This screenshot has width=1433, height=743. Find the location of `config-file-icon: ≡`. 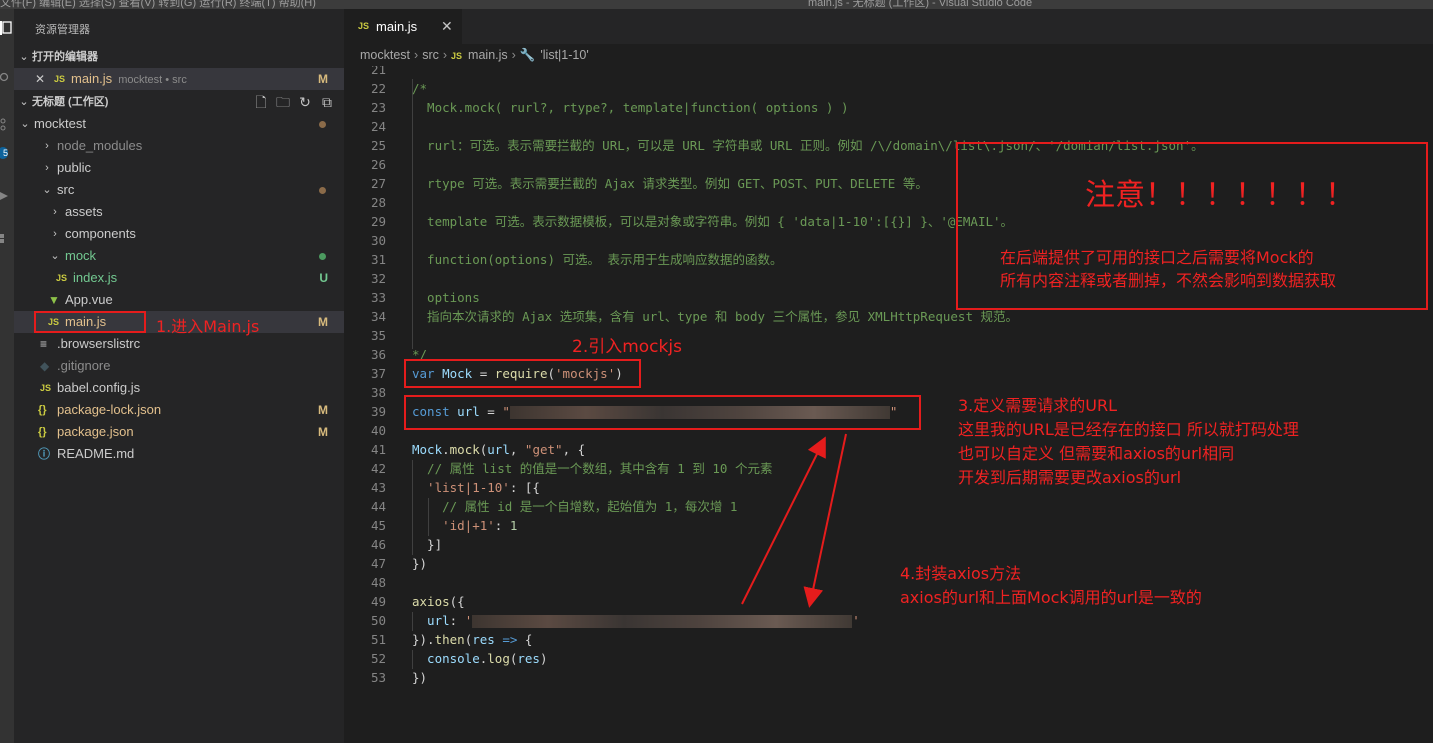

config-file-icon: ≡ is located at coordinates (44, 344).